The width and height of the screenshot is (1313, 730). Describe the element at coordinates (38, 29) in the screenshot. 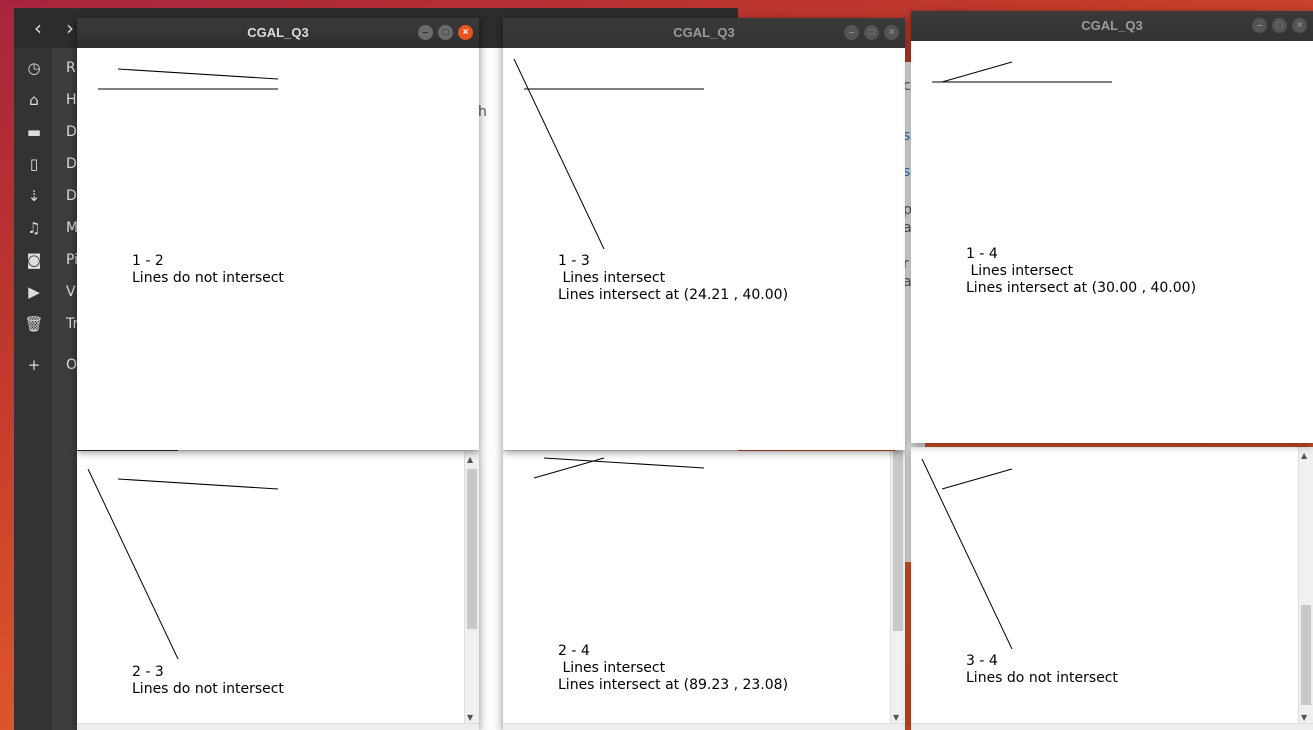

I see `back-button: ‹` at that location.